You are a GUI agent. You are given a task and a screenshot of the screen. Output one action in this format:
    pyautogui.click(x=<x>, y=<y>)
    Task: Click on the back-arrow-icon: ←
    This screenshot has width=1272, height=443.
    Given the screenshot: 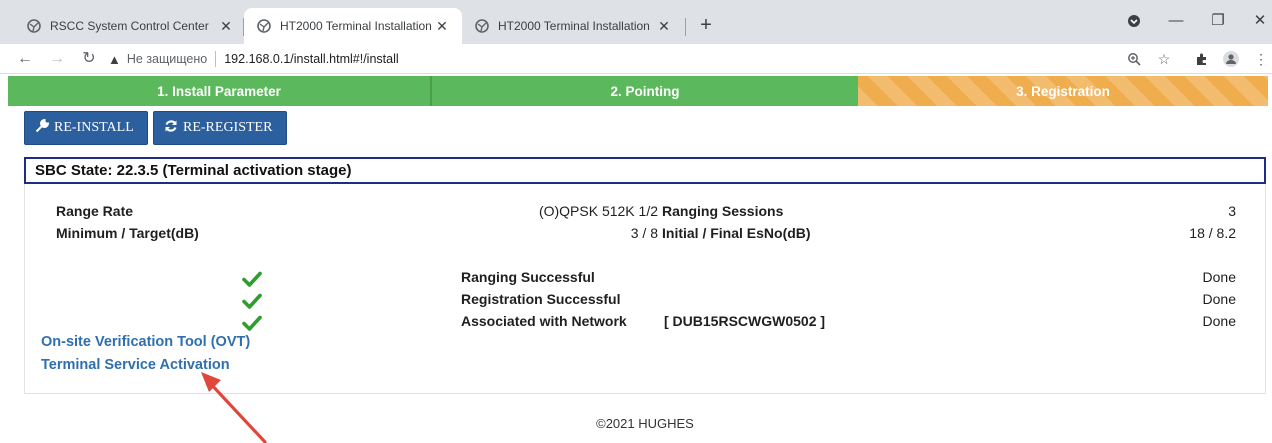 What is the action you would take?
    pyautogui.click(x=25, y=59)
    